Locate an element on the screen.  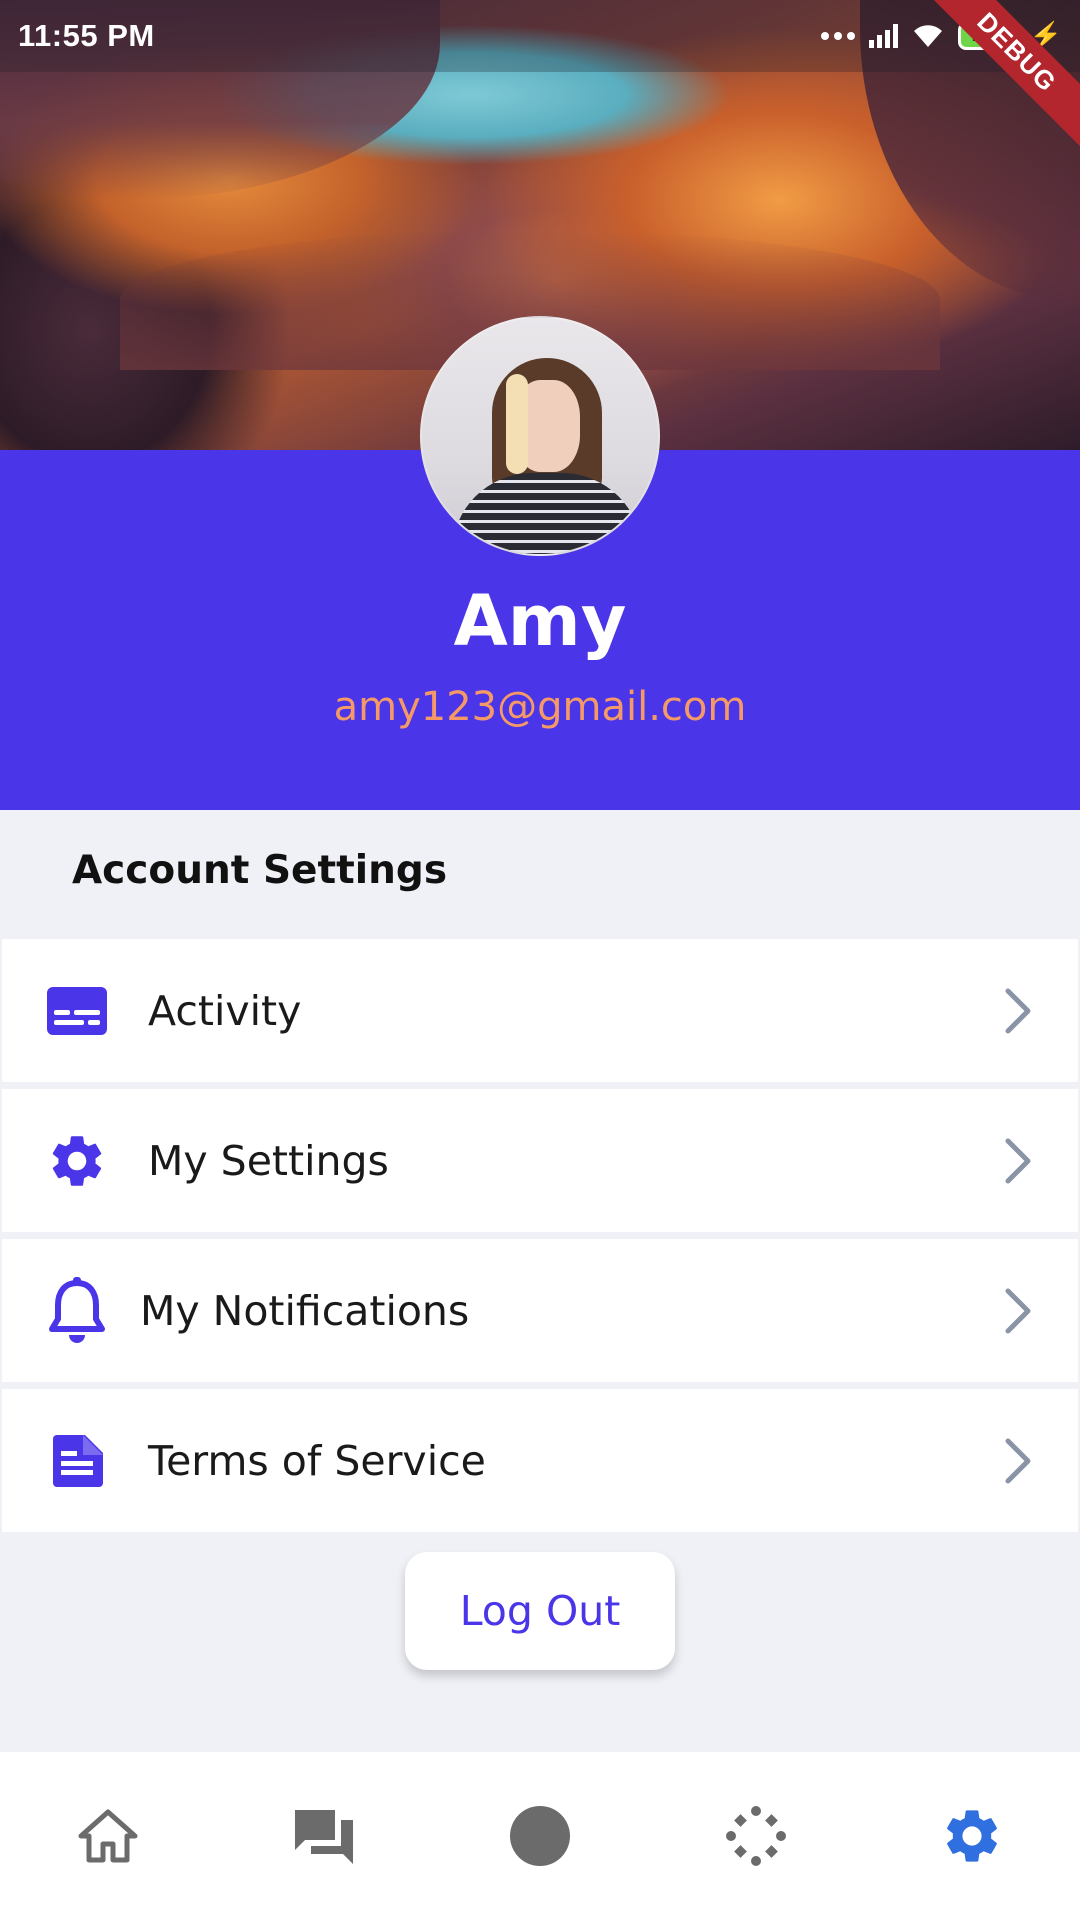
status-bar: 11:55 PM 100 ⚡ is located at coordinates (540, 36).